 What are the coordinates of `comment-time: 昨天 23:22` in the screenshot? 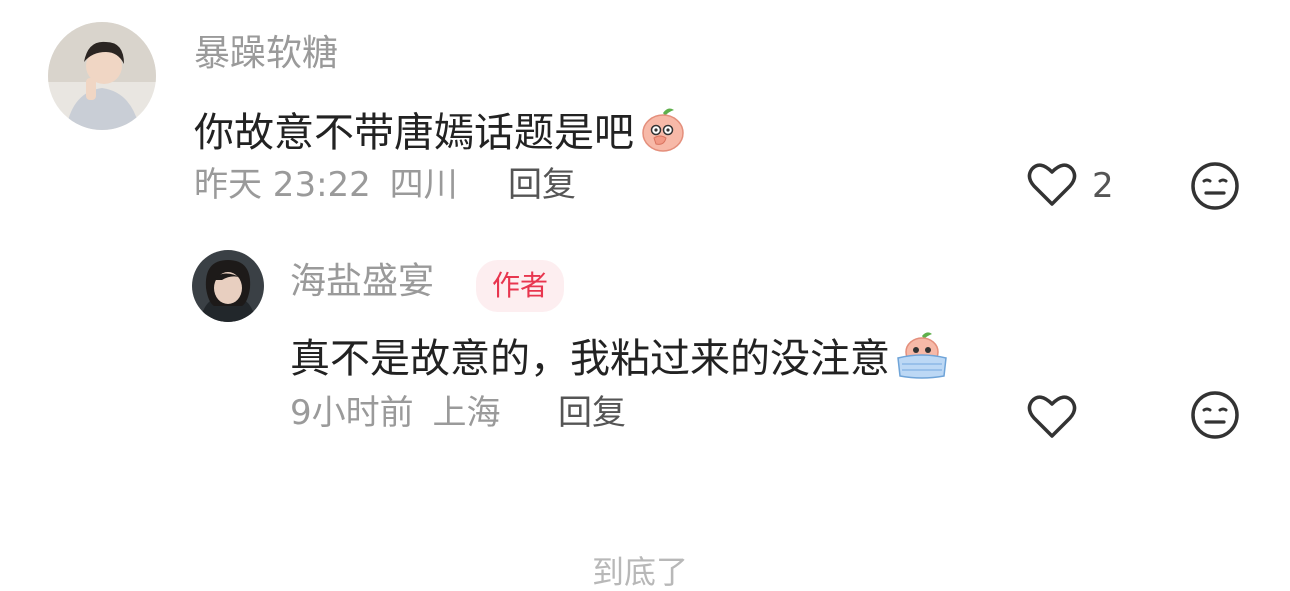 It's located at (282, 185).